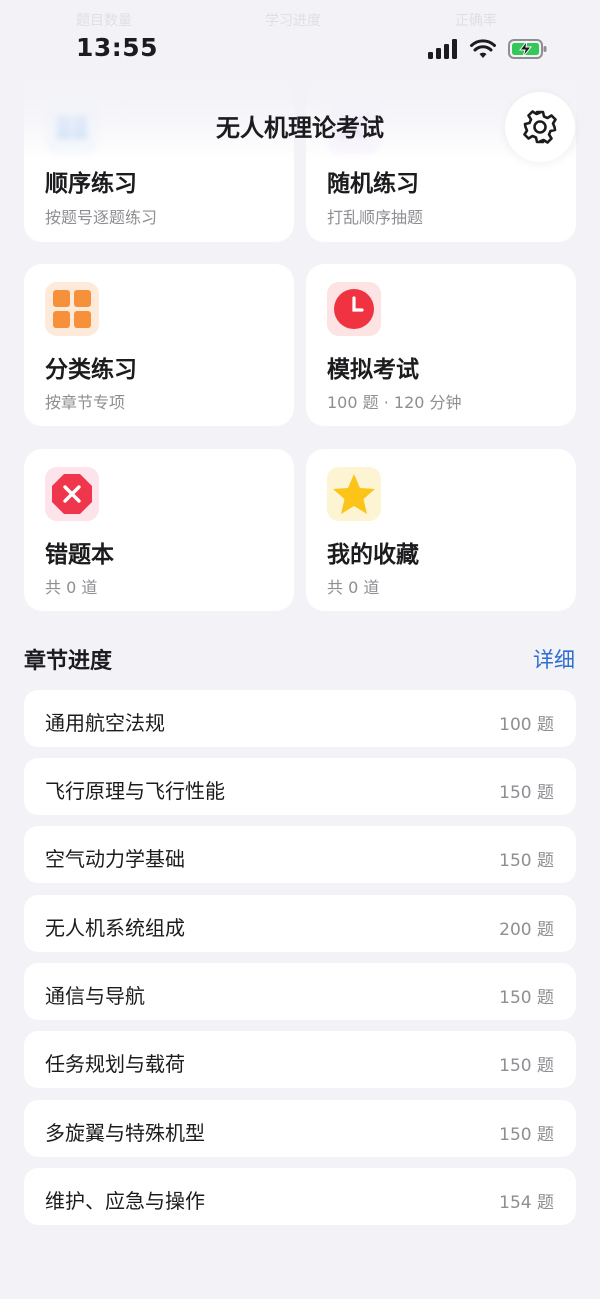 Image resolution: width=600 pixels, height=1299 pixels. Describe the element at coordinates (91, 370) in the screenshot. I see `feature-title: 分类练习` at that location.